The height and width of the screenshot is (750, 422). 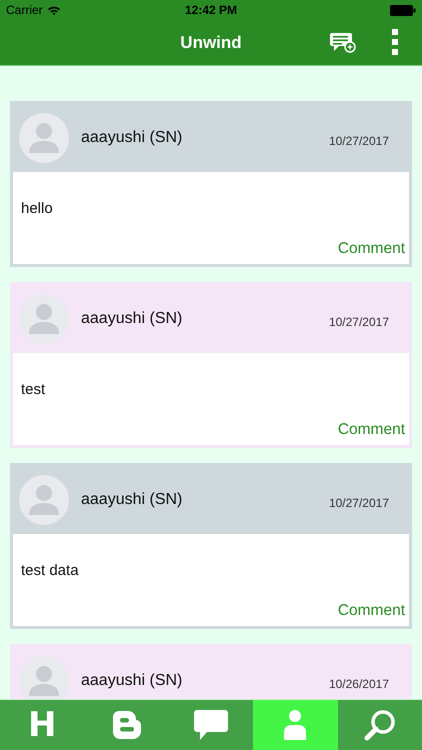 I want to click on blog-icon, so click(x=127, y=725).